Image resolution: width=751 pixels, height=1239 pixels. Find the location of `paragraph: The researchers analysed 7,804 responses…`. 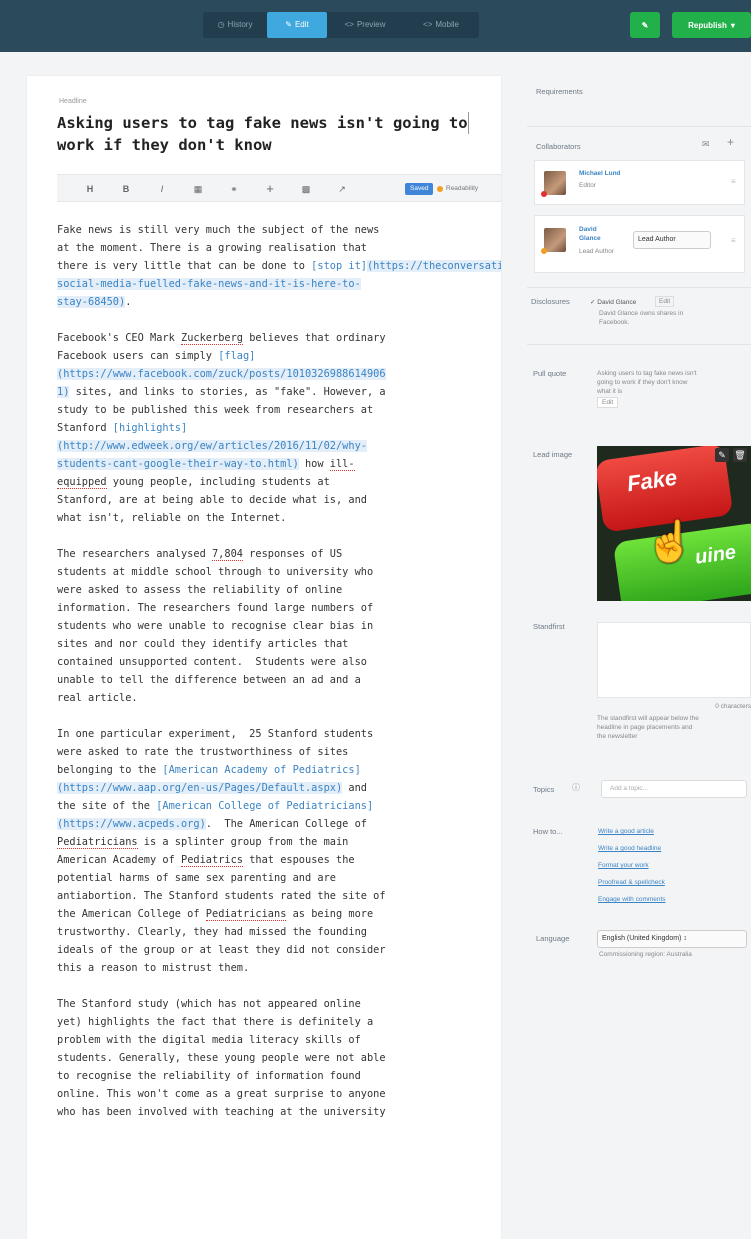

paragraph: The researchers analysed 7,804 responses… is located at coordinates (215, 626).